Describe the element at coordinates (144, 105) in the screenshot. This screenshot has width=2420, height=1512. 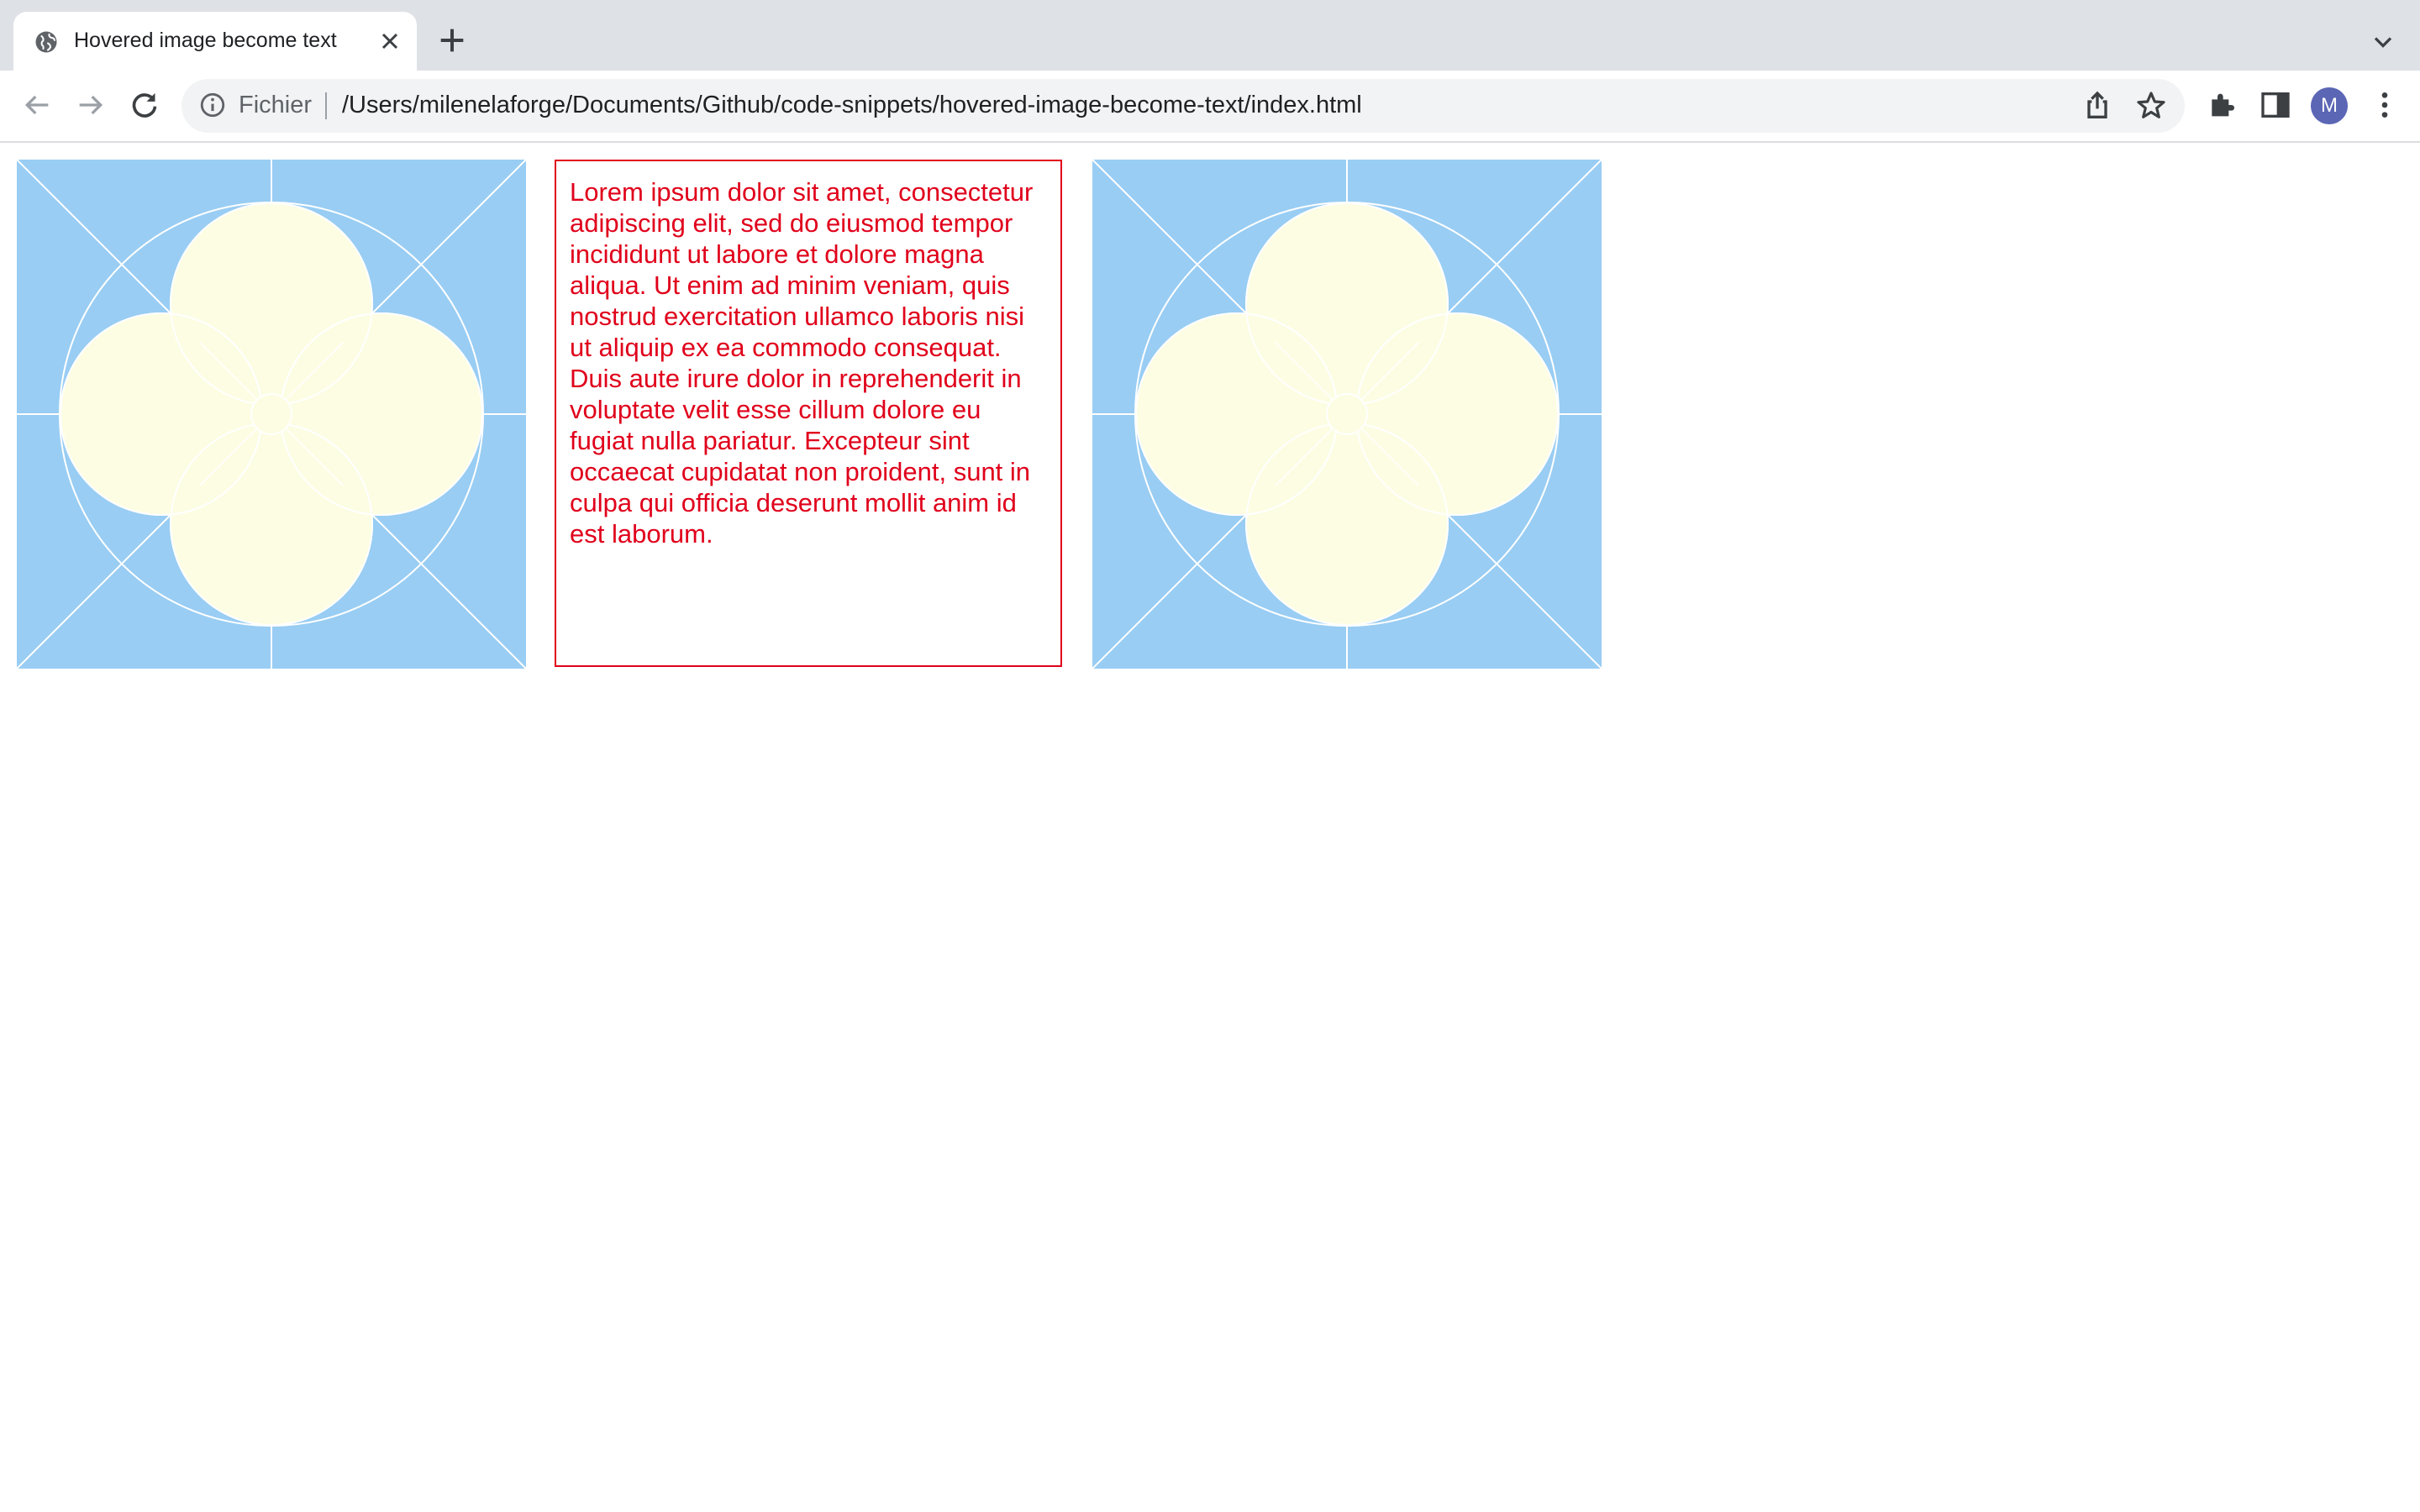
I see `reload-icon` at that location.